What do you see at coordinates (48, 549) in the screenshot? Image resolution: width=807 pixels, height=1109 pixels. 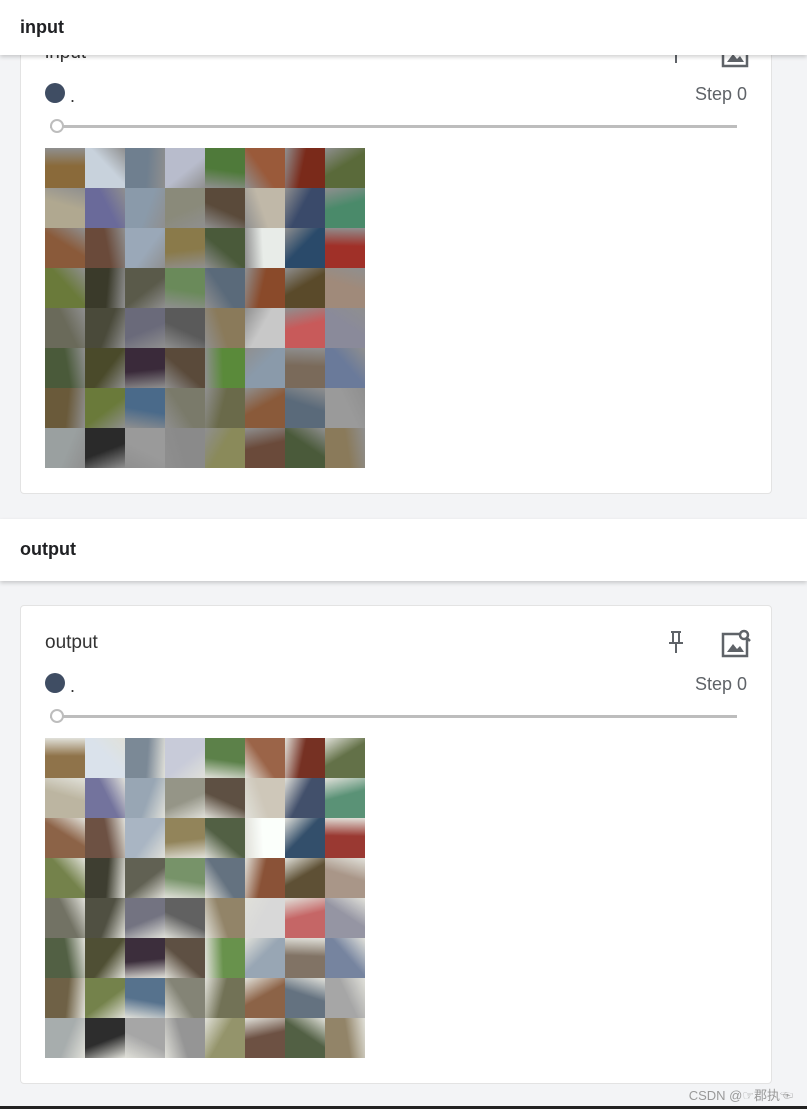 I see `section-title: output` at bounding box center [48, 549].